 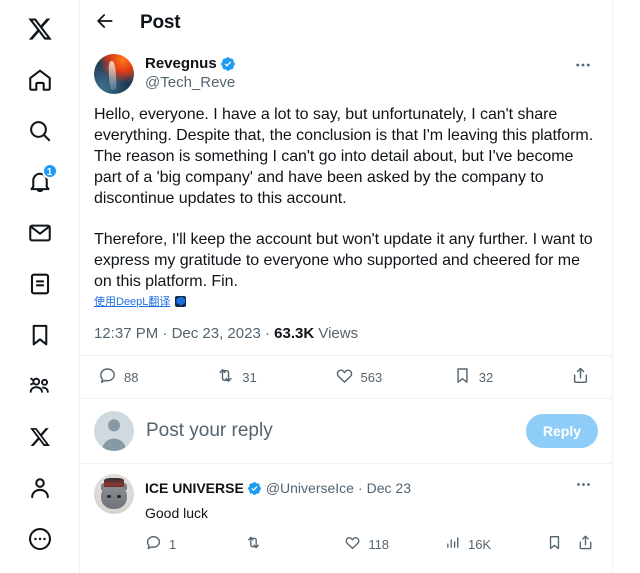 What do you see at coordinates (494, 544) in the screenshot?
I see `views-action: 16K` at bounding box center [494, 544].